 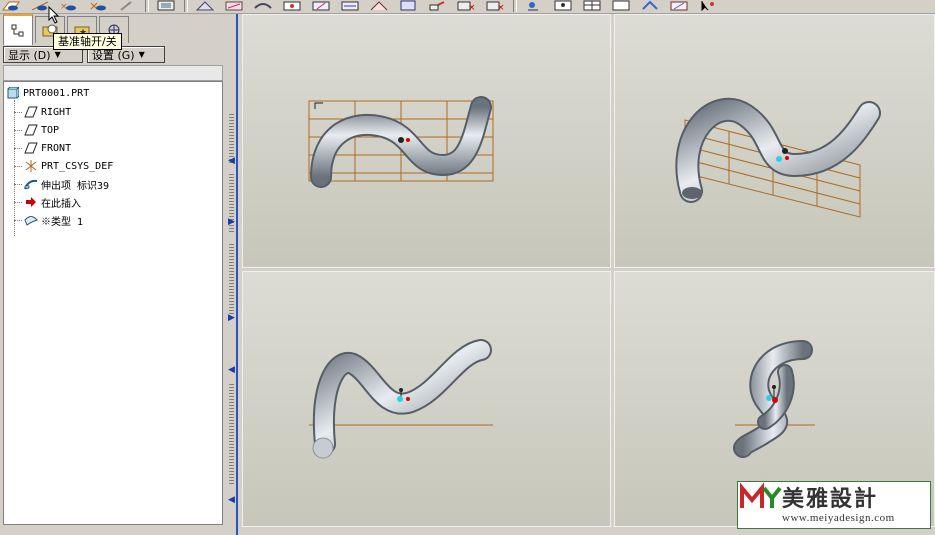 I want to click on annotation-type-icon, so click(x=31, y=220).